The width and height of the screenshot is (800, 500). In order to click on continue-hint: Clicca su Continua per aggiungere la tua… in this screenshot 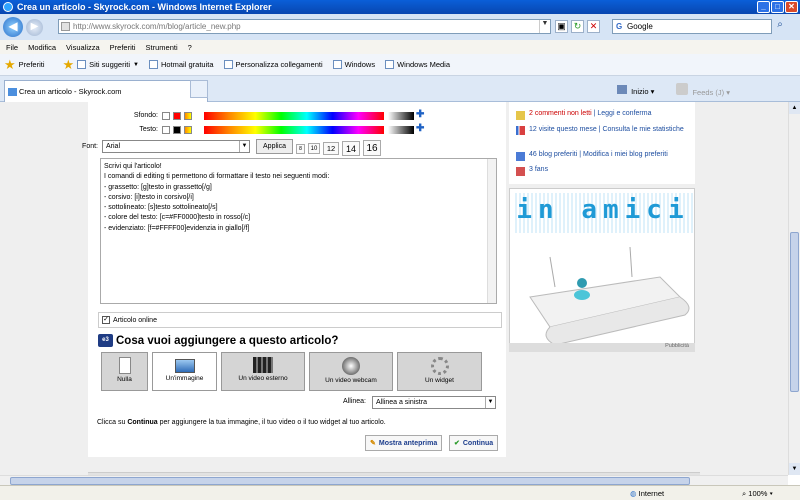, I will do `click(241, 422)`.